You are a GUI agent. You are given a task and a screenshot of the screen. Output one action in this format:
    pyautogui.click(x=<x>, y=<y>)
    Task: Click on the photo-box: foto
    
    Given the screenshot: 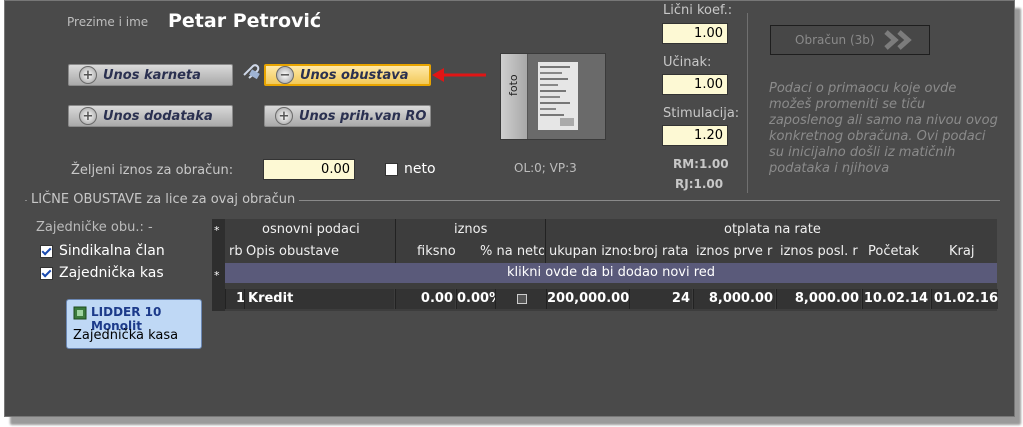 What is the action you would take?
    pyautogui.click(x=553, y=96)
    